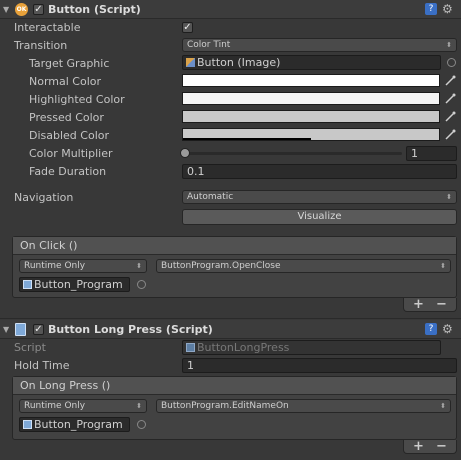  What do you see at coordinates (292, 153) in the screenshot?
I see `color-multiplier-slider-track` at bounding box center [292, 153].